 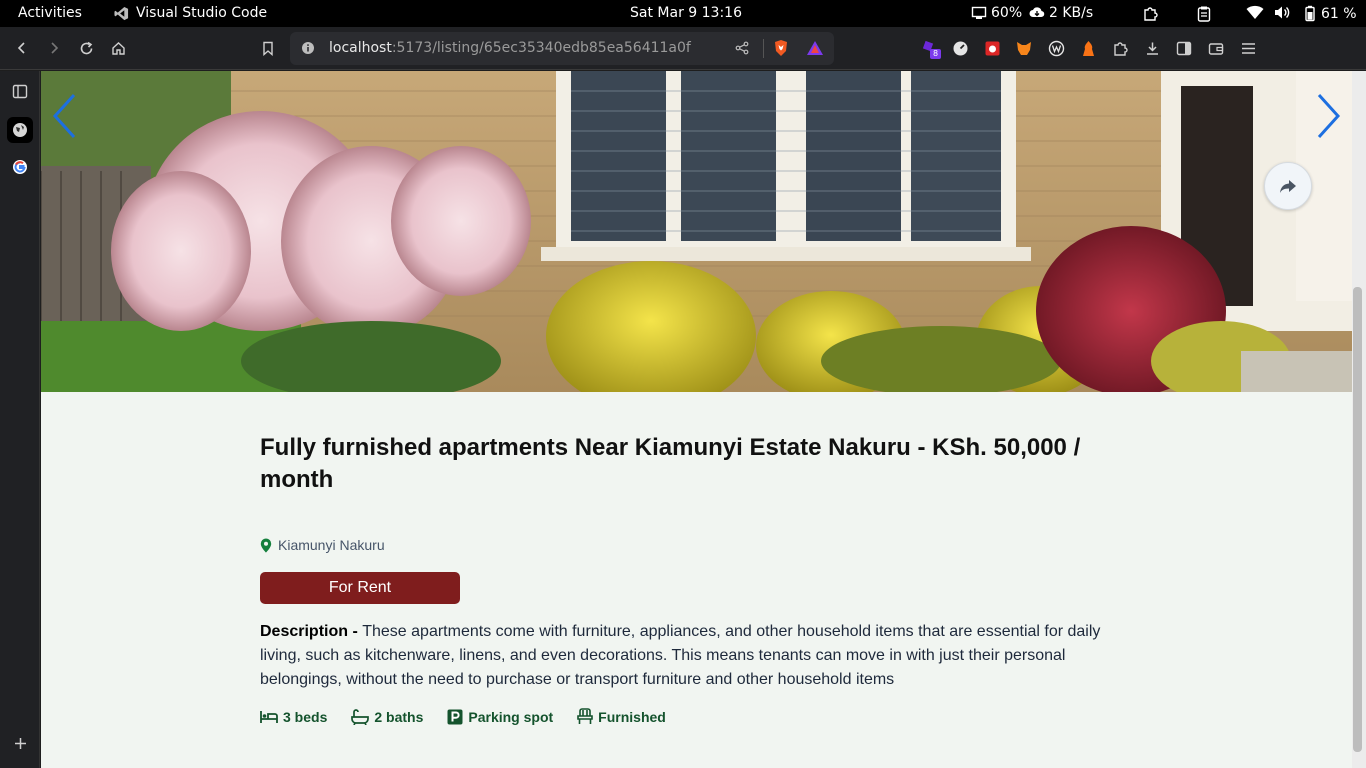 I want to click on cpu-indicator: 60%, so click(x=996, y=13).